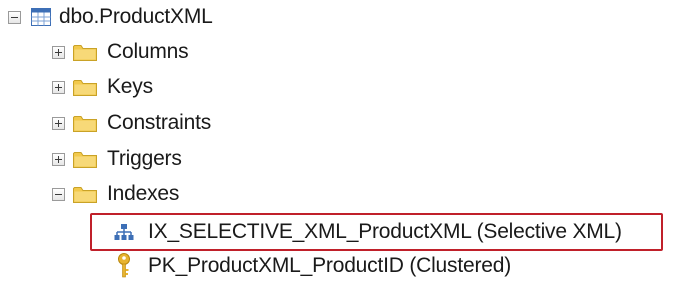 Image resolution: width=687 pixels, height=283 pixels. Describe the element at coordinates (159, 122) in the screenshot. I see `tree-node-label: Constraints` at that location.